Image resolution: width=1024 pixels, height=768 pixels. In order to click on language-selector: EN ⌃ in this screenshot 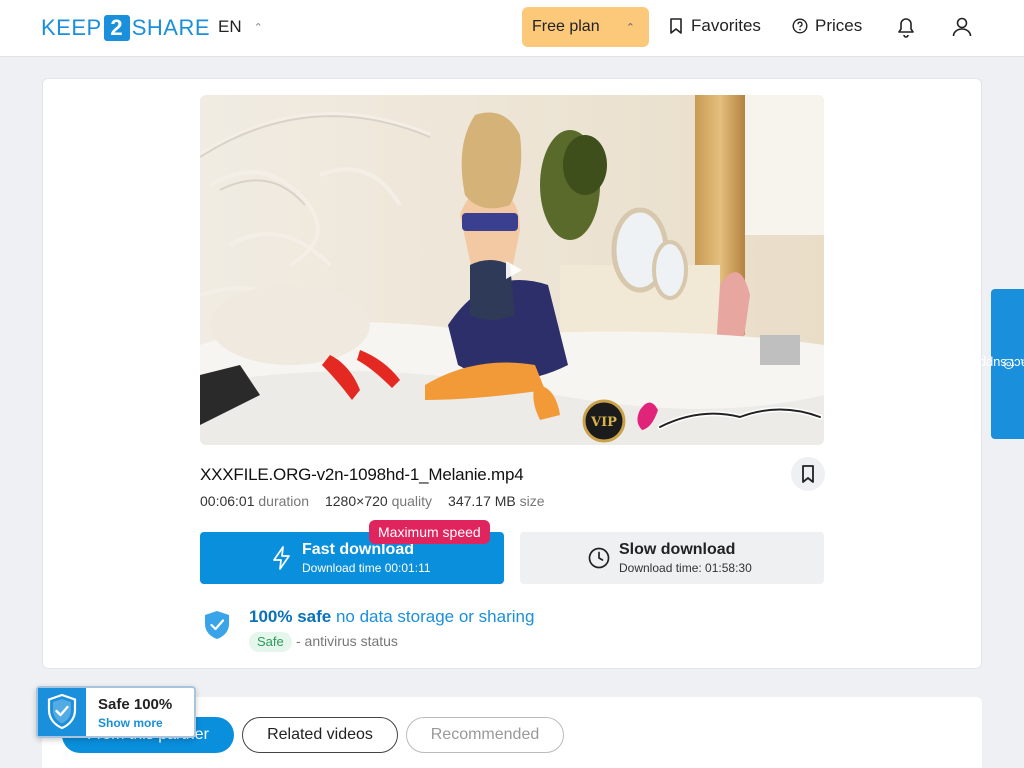, I will do `click(240, 27)`.